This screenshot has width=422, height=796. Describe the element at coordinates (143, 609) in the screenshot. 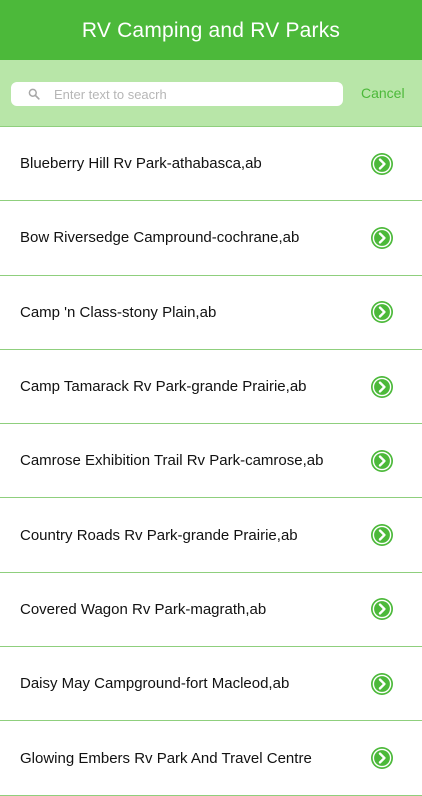

I see `list-item-label: Covered Wagon Rv Park-magrath,ab` at that location.